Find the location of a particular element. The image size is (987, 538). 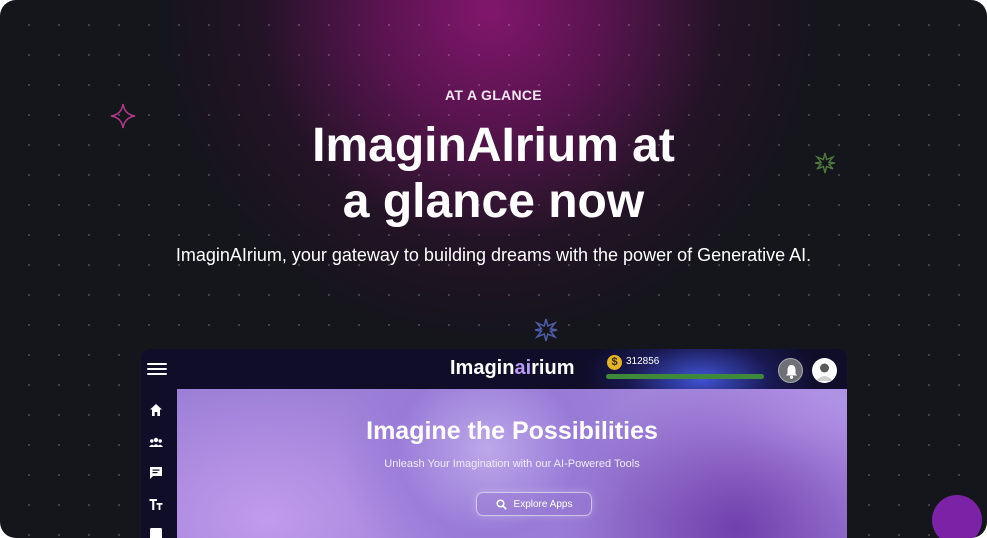

search-icon is located at coordinates (501, 504).